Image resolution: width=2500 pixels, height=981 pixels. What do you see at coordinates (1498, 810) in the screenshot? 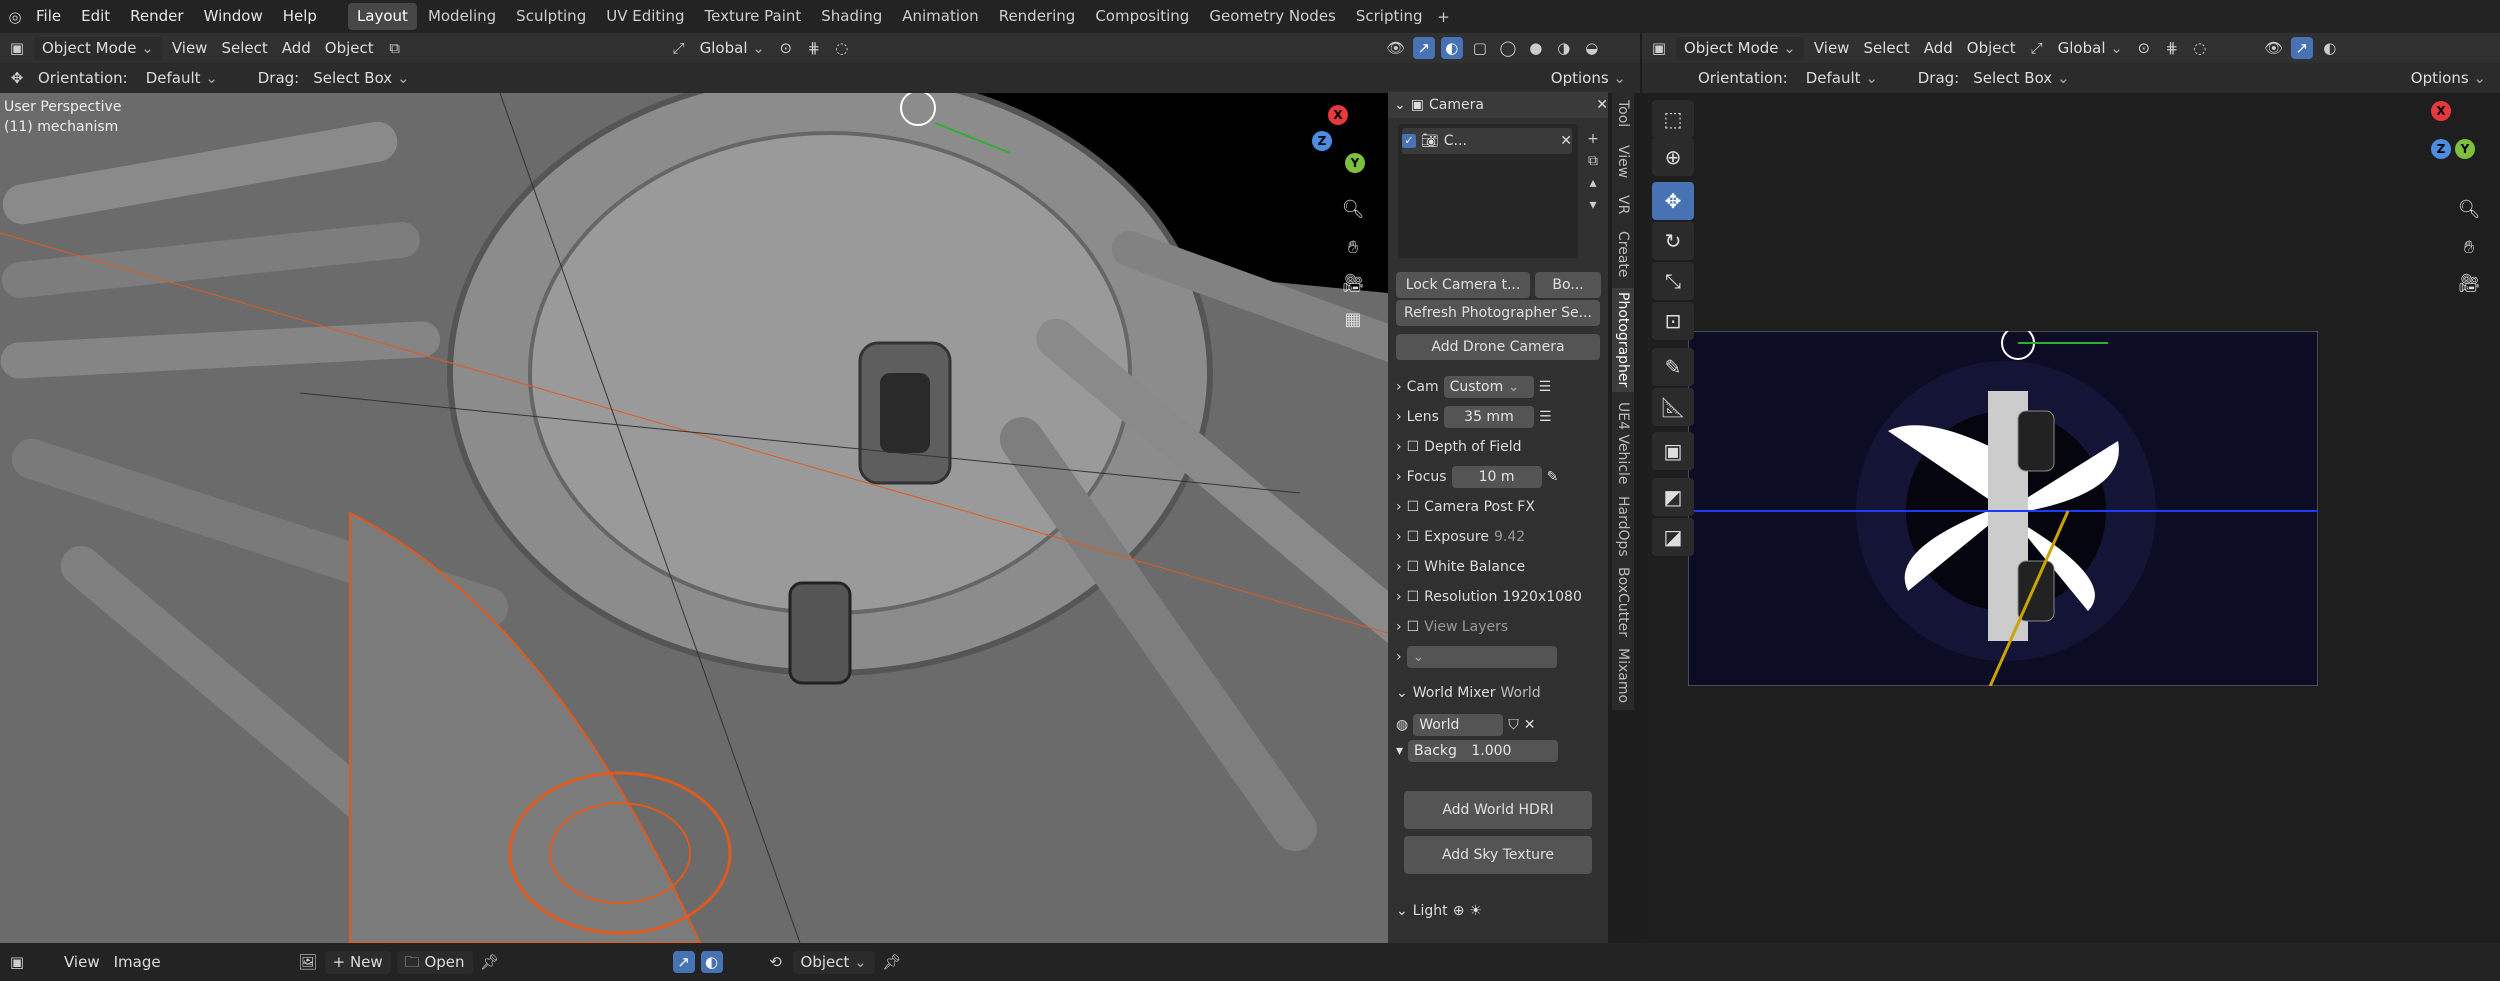
I see `add-world-hdri-button: Add World HDRI` at bounding box center [1498, 810].